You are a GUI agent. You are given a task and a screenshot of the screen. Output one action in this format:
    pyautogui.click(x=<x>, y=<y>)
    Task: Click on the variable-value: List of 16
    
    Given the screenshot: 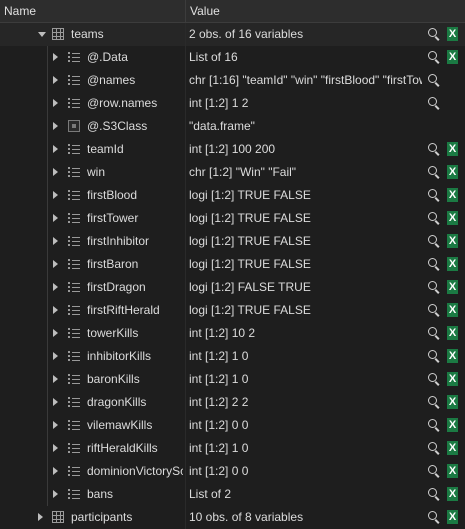 What is the action you would take?
    pyautogui.click(x=213, y=57)
    